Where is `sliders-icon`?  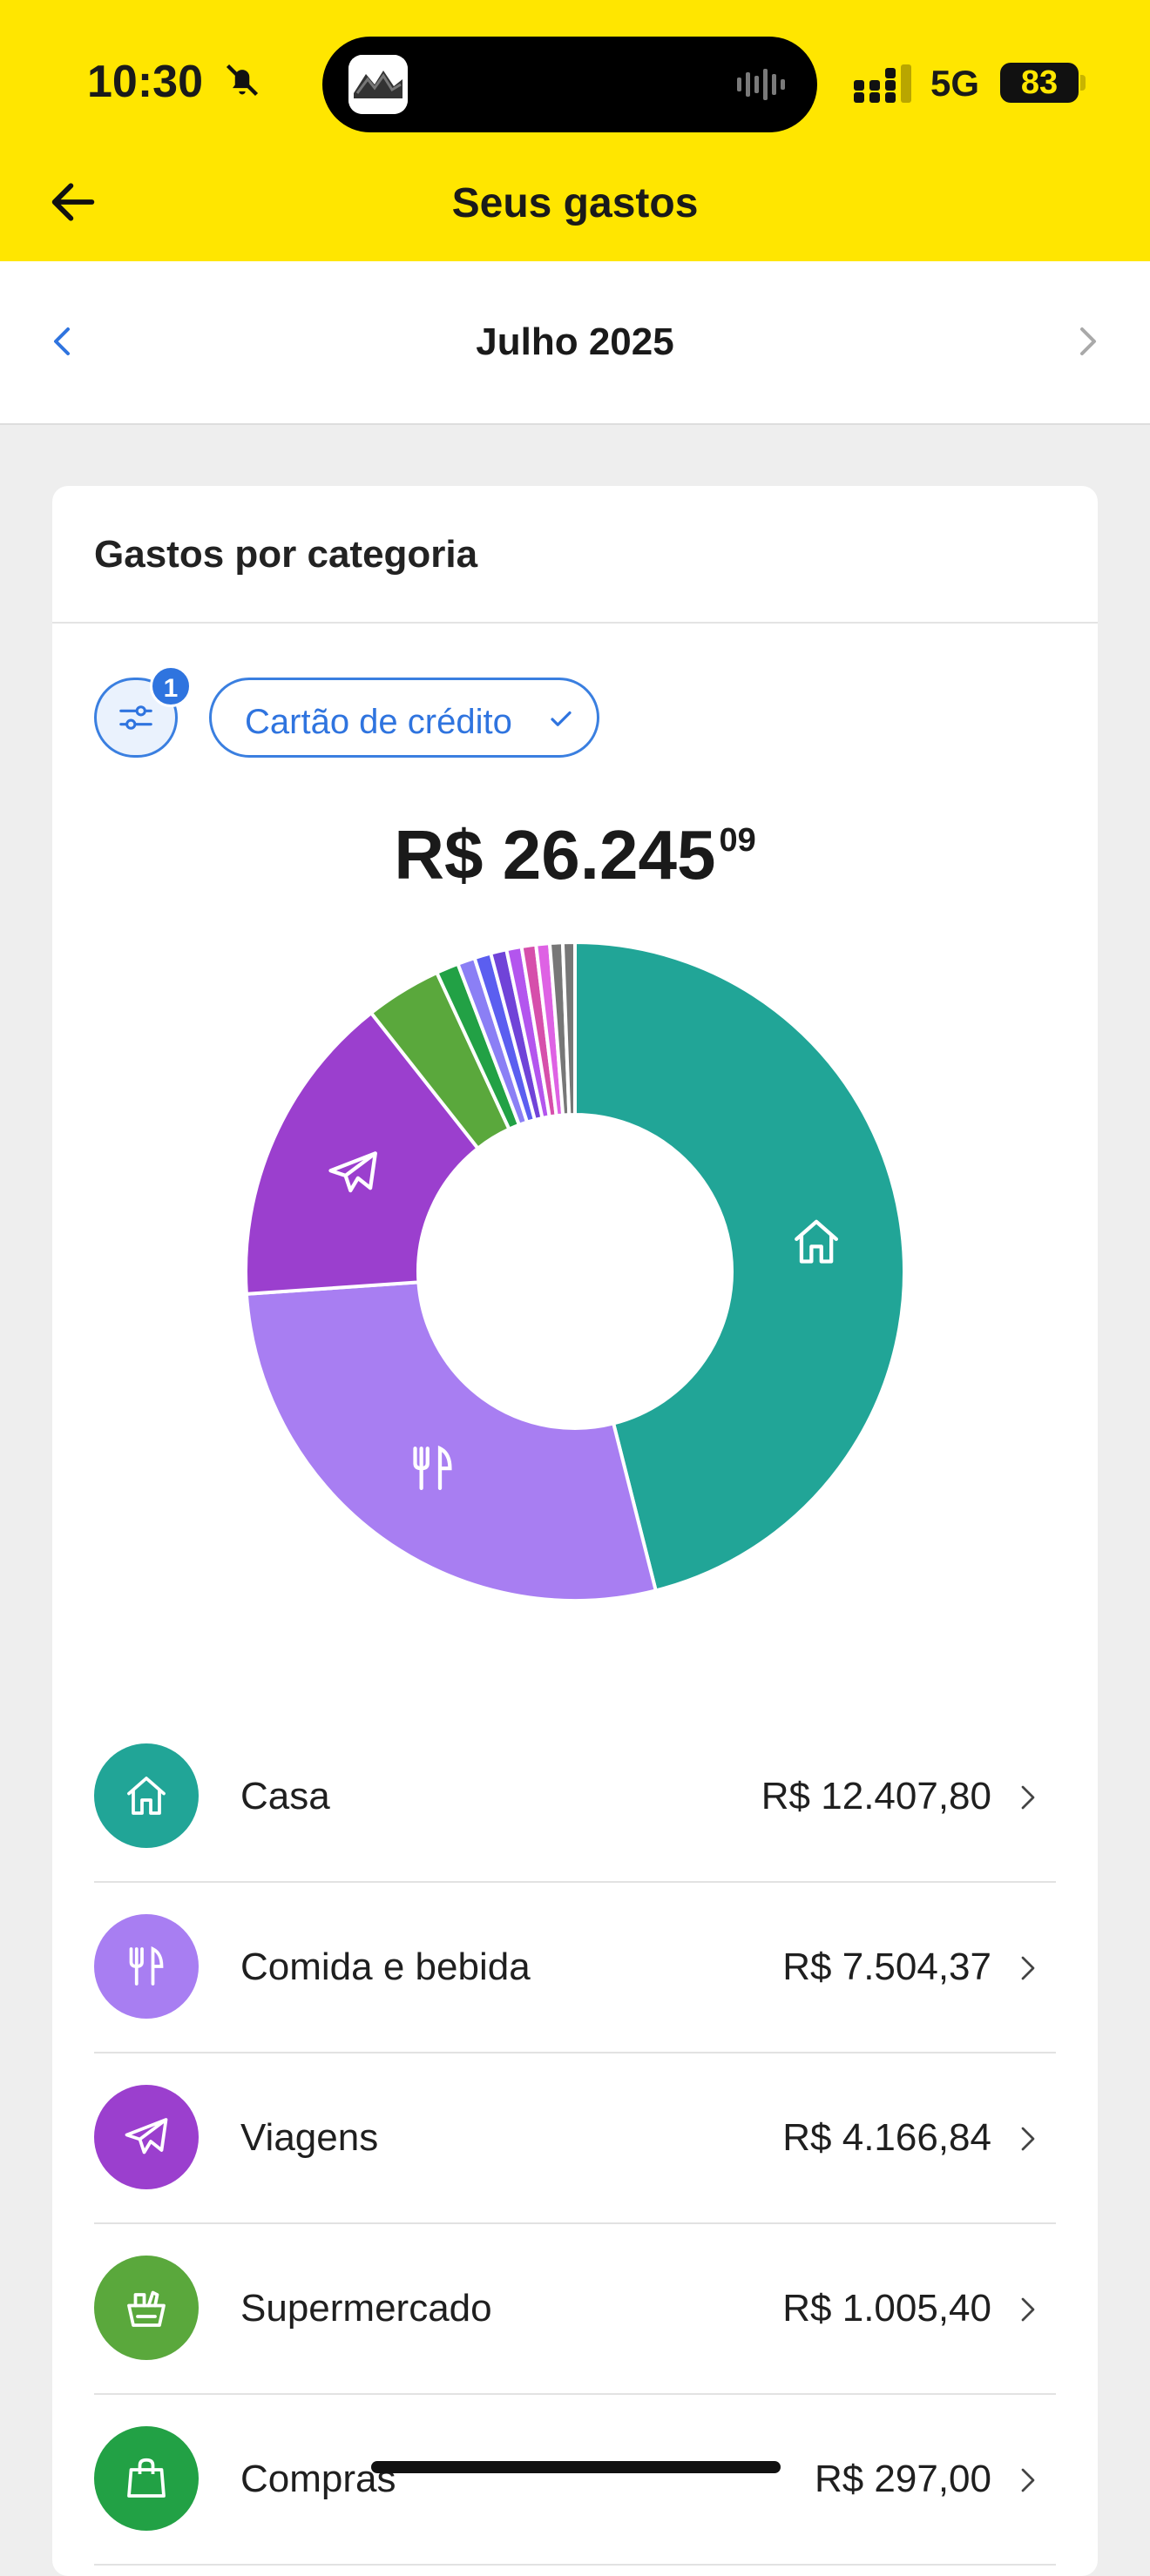
sliders-icon is located at coordinates (135, 717).